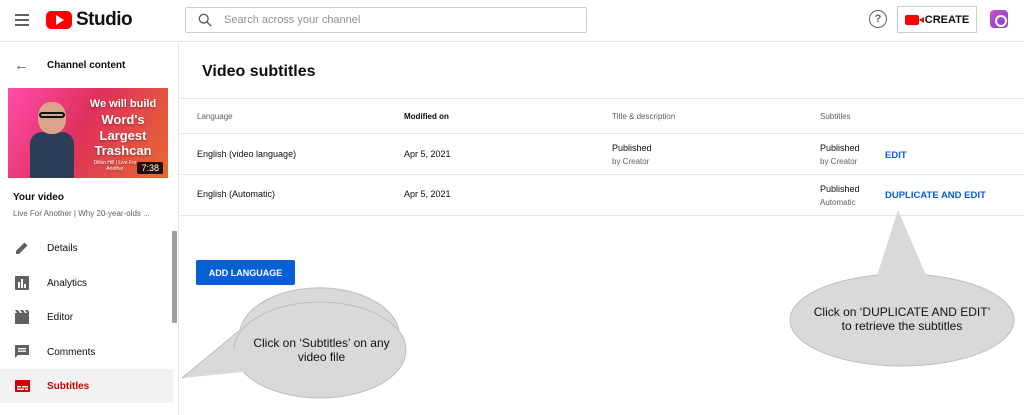 Image resolution: width=1024 pixels, height=415 pixels. Describe the element at coordinates (123, 150) in the screenshot. I see `thumbnail-text-4: Trashcan` at that location.